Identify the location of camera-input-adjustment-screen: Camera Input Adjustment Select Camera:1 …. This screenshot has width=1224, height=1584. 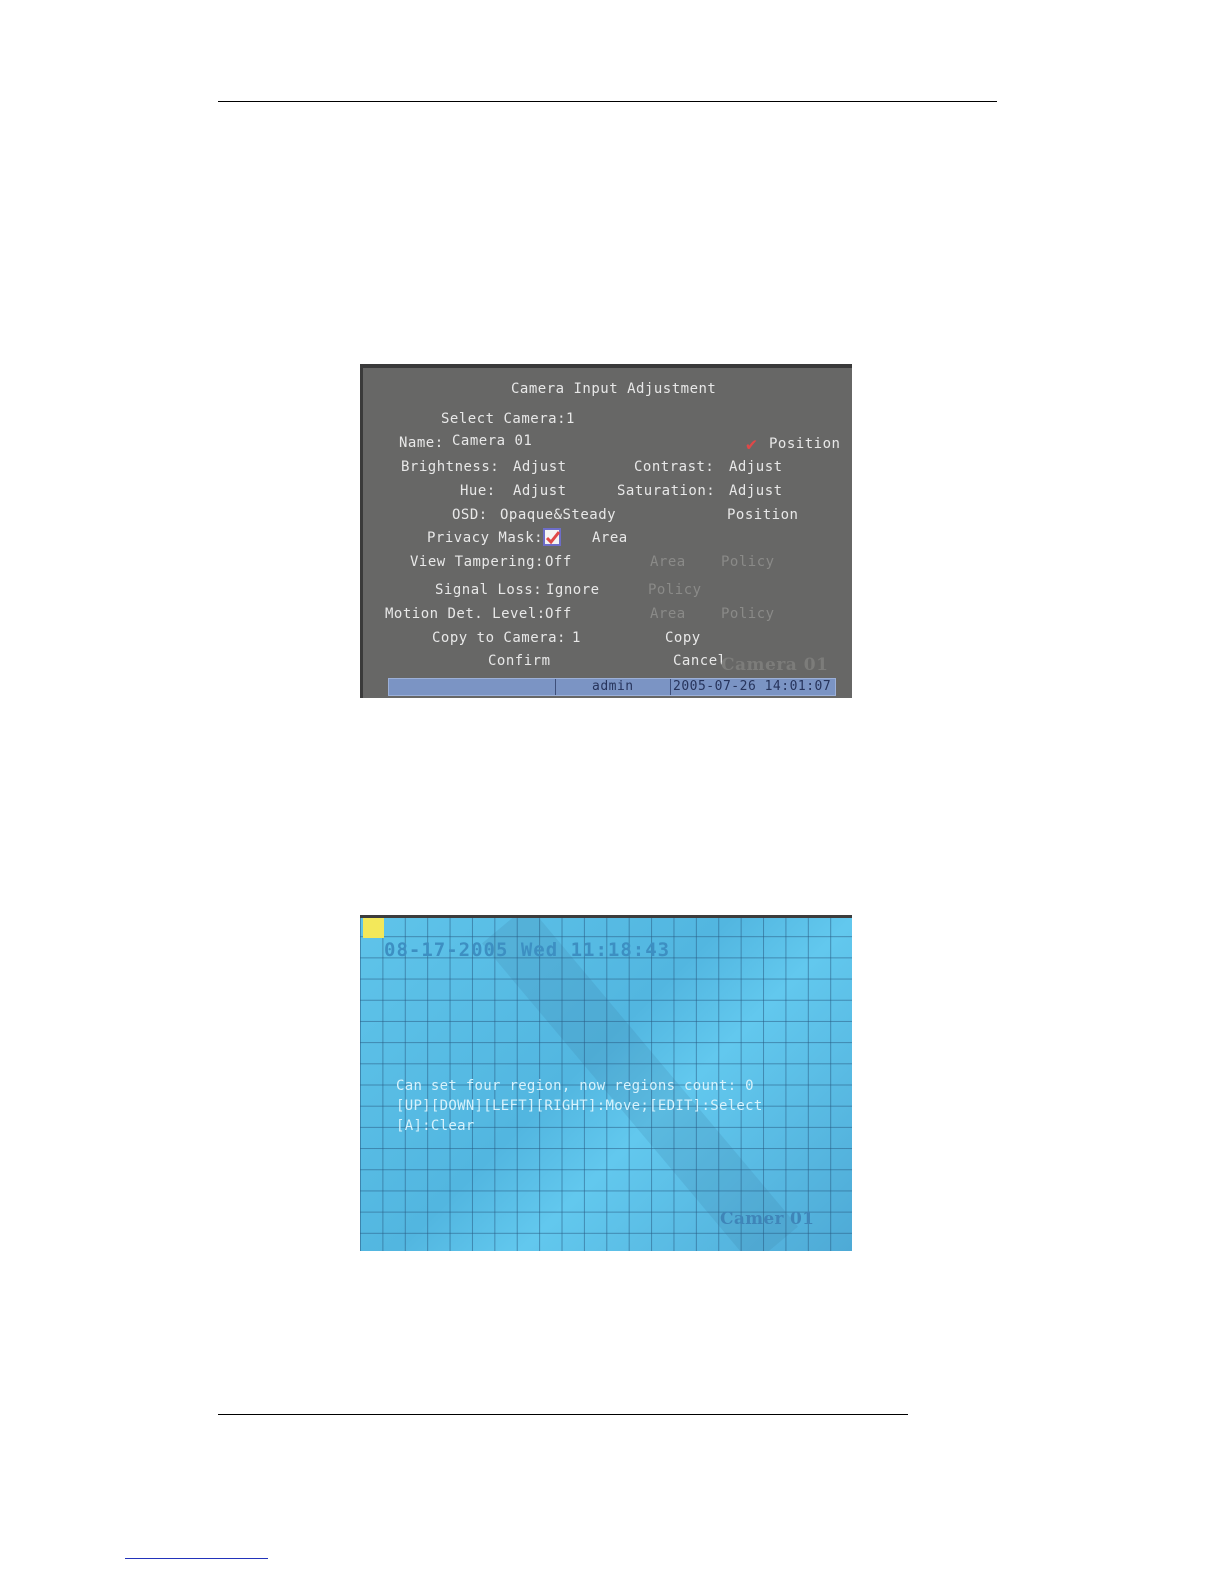
(606, 531).